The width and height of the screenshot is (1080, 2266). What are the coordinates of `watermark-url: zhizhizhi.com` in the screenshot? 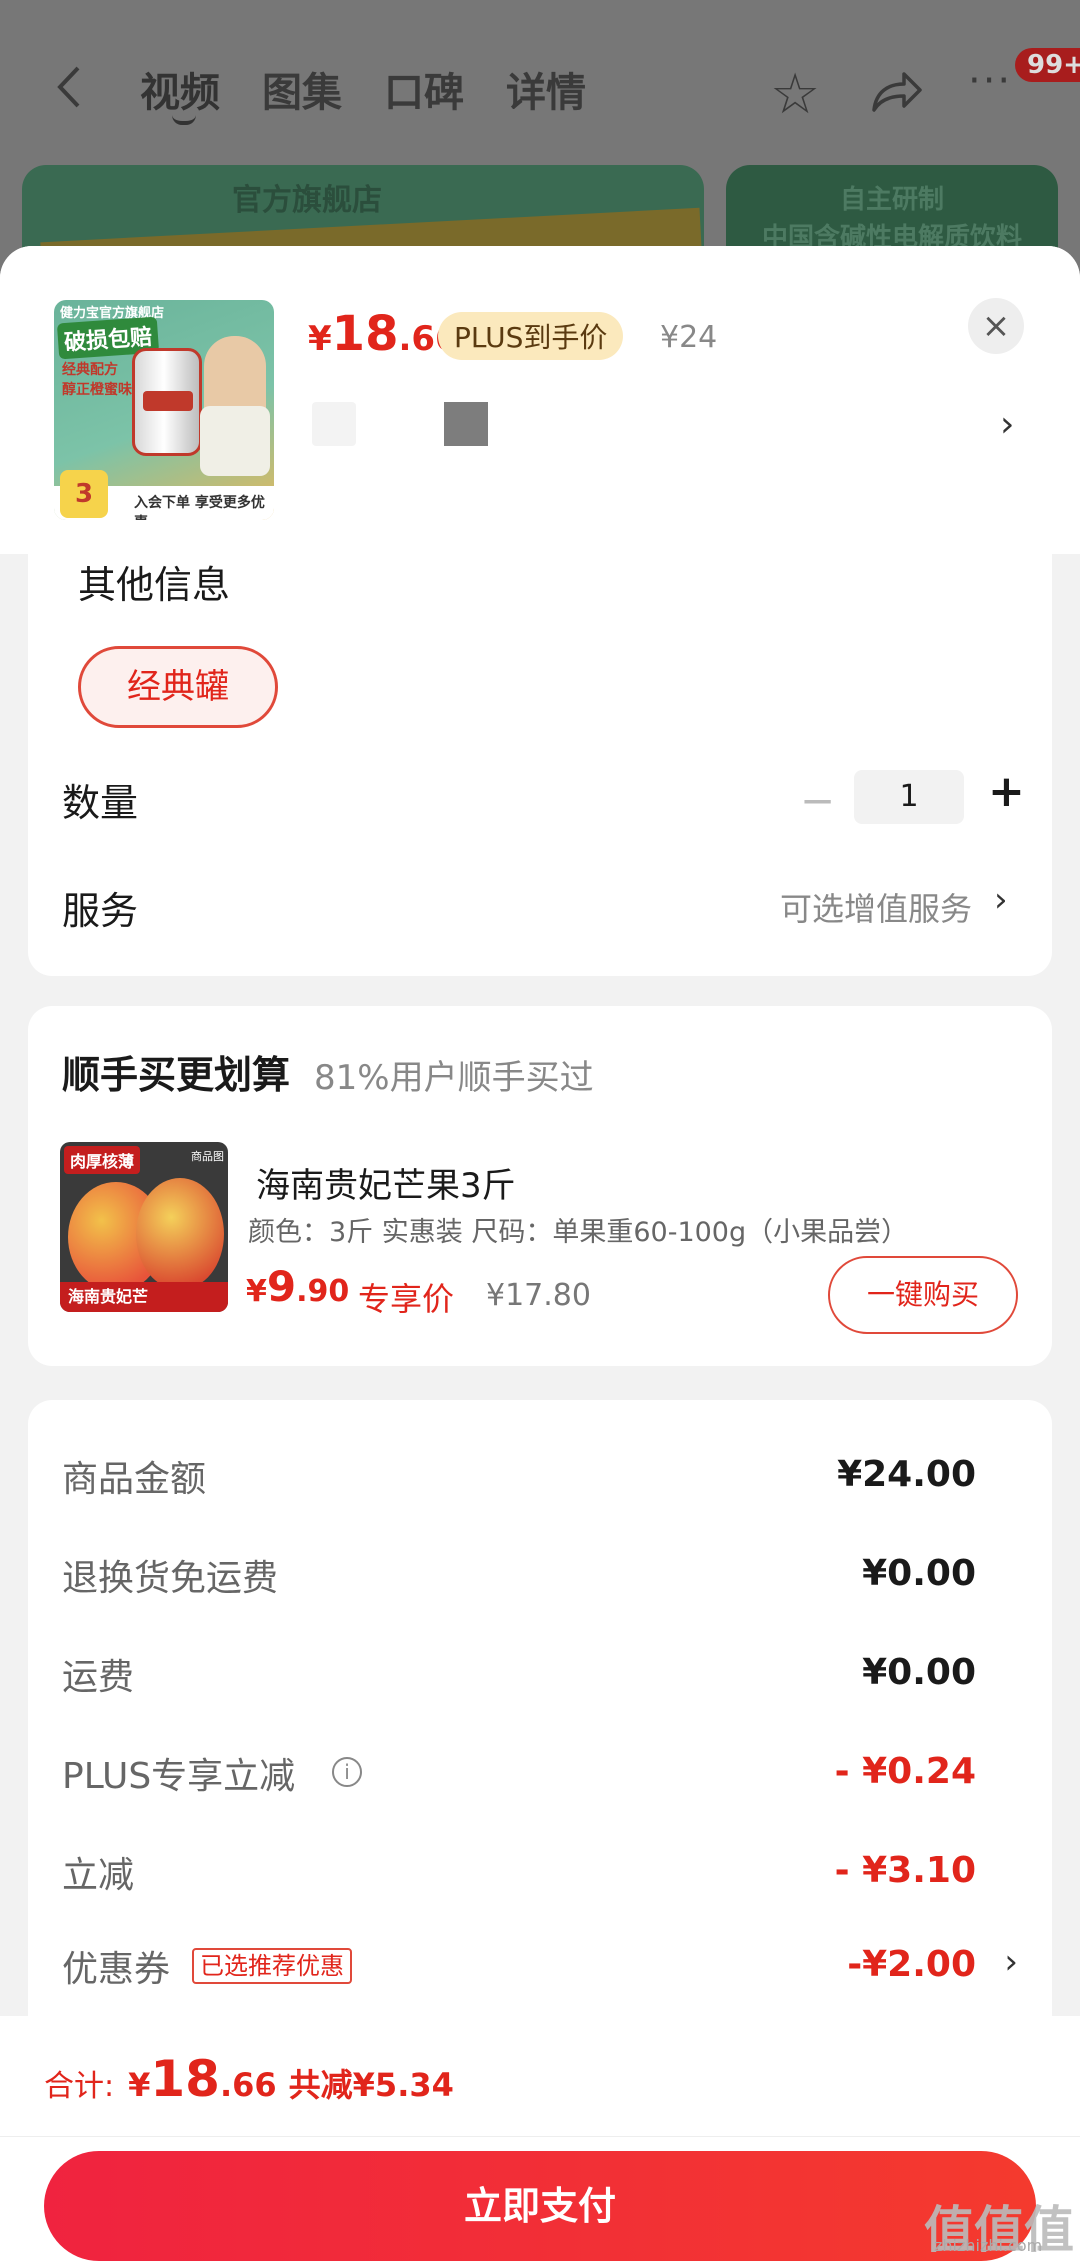 It's located at (988, 2245).